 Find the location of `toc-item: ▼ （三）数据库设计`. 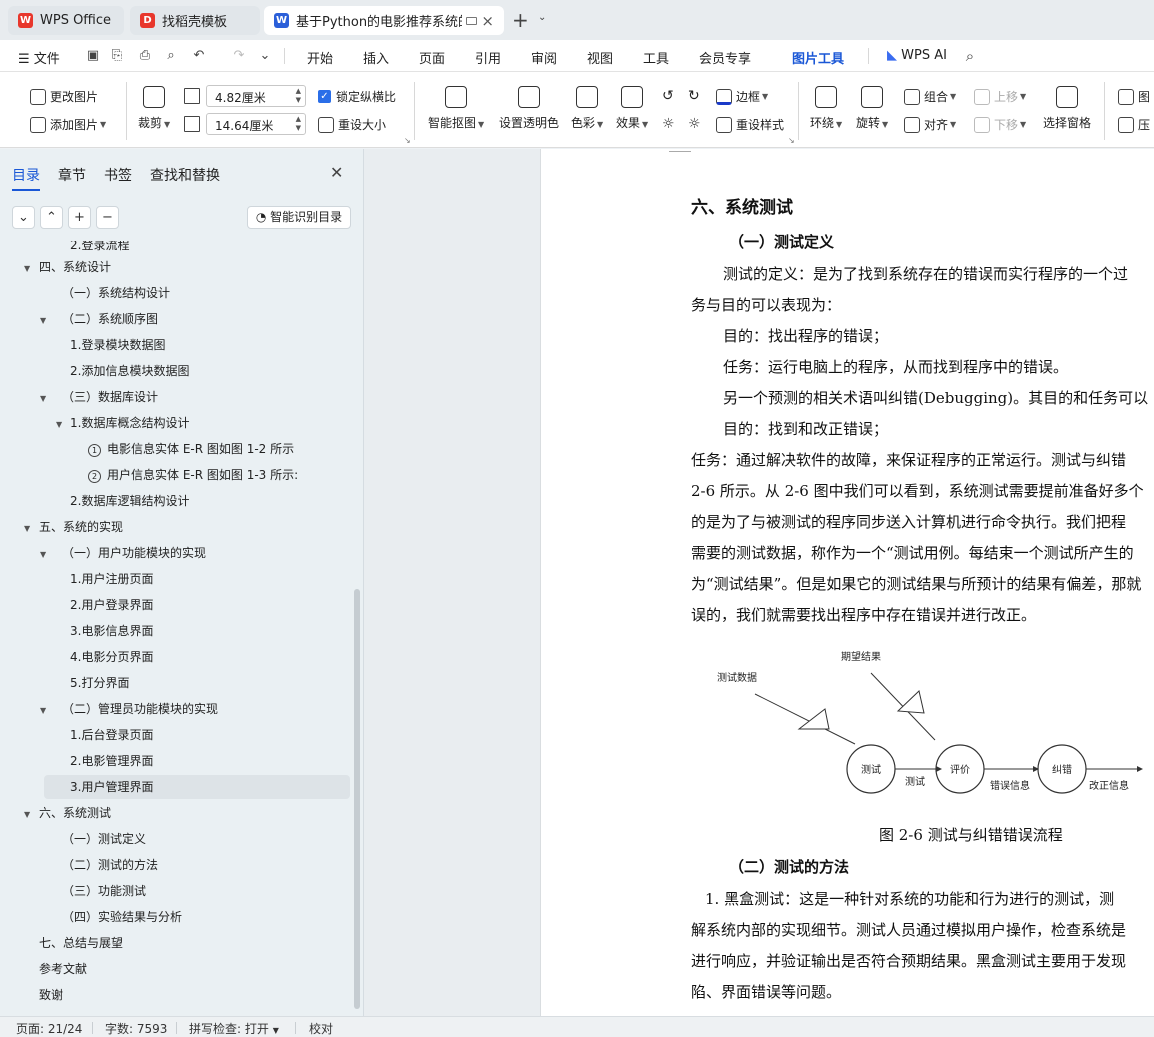

toc-item: ▼ （三）数据库设计 is located at coordinates (99, 397).